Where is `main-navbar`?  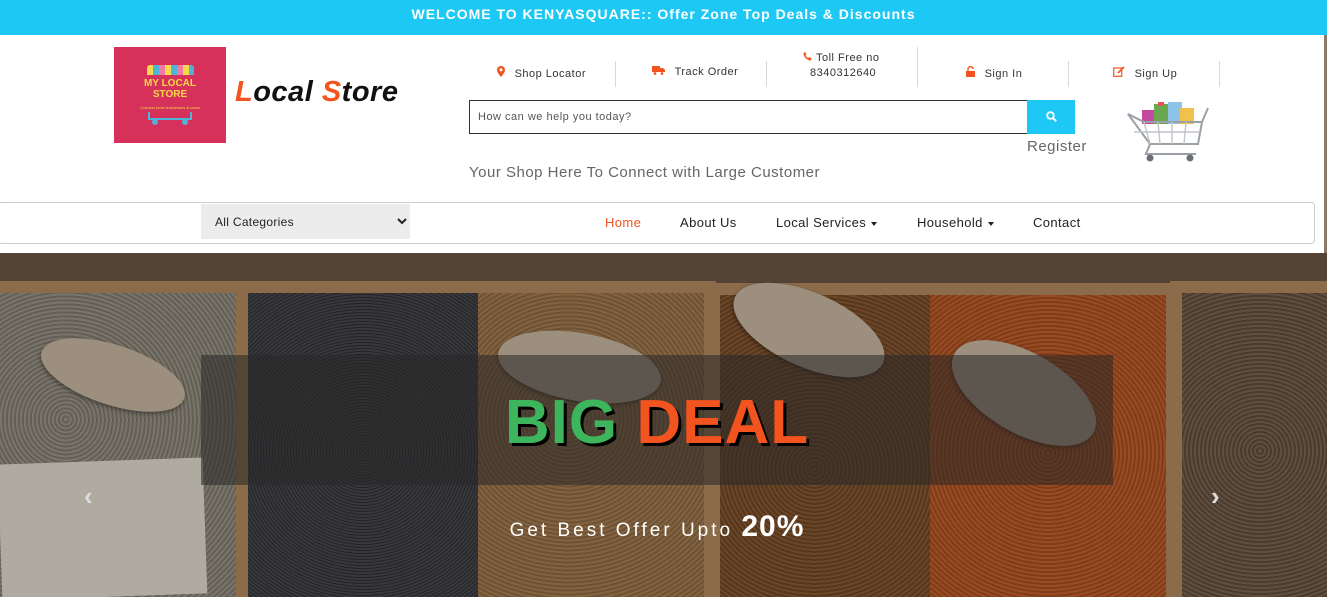
main-navbar is located at coordinates (657, 223).